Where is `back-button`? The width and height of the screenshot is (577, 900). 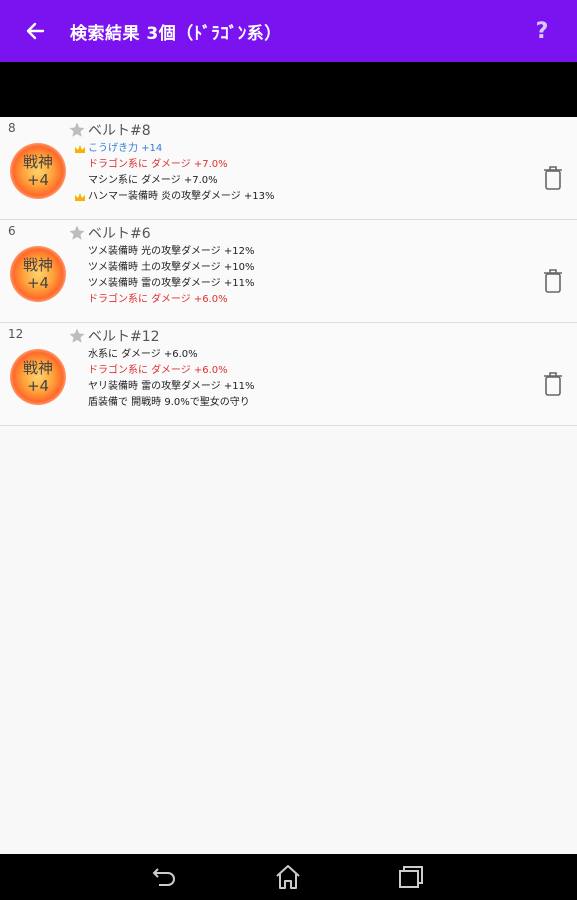 back-button is located at coordinates (35, 31).